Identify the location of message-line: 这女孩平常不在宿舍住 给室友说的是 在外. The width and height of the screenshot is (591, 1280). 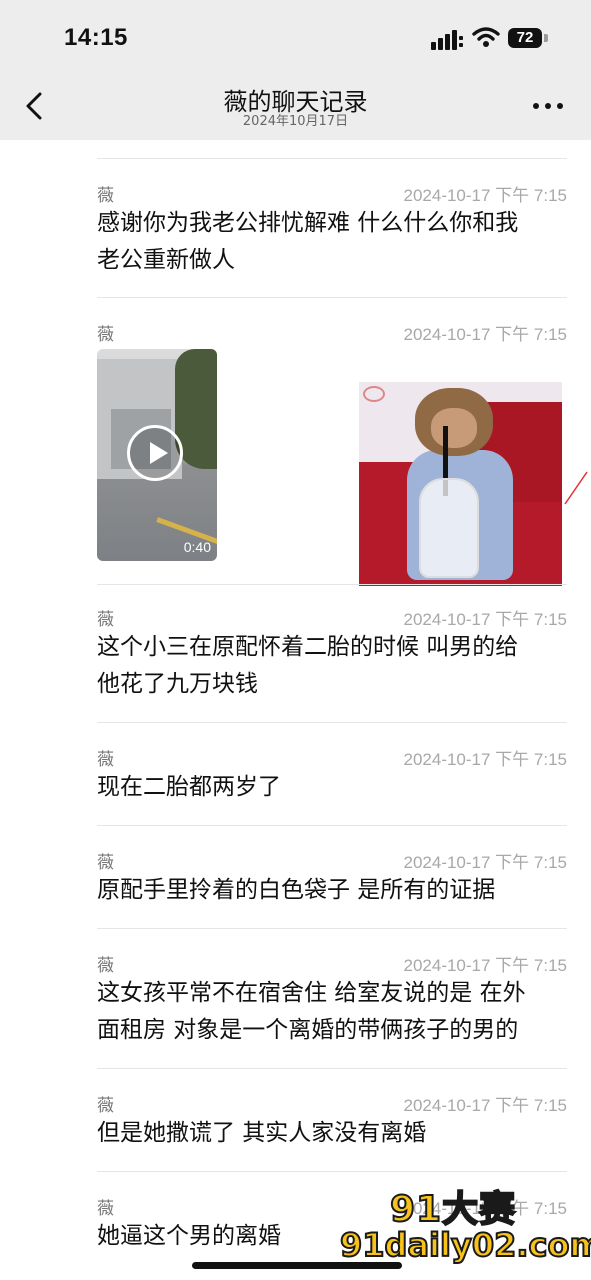
(311, 993).